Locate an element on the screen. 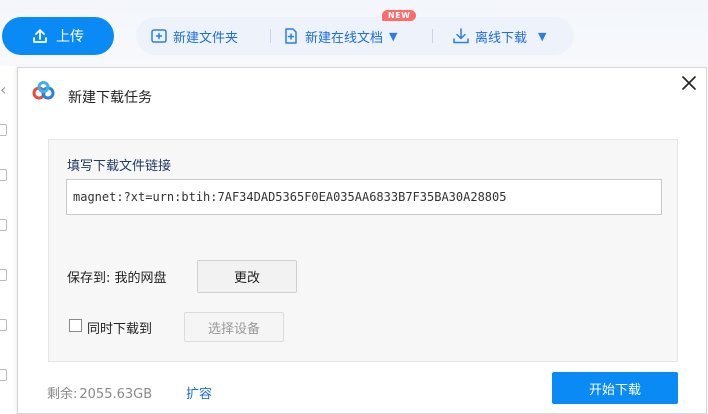 The height and width of the screenshot is (414, 708). remaining-space: 剩余: 2055.63GB is located at coordinates (99, 392).